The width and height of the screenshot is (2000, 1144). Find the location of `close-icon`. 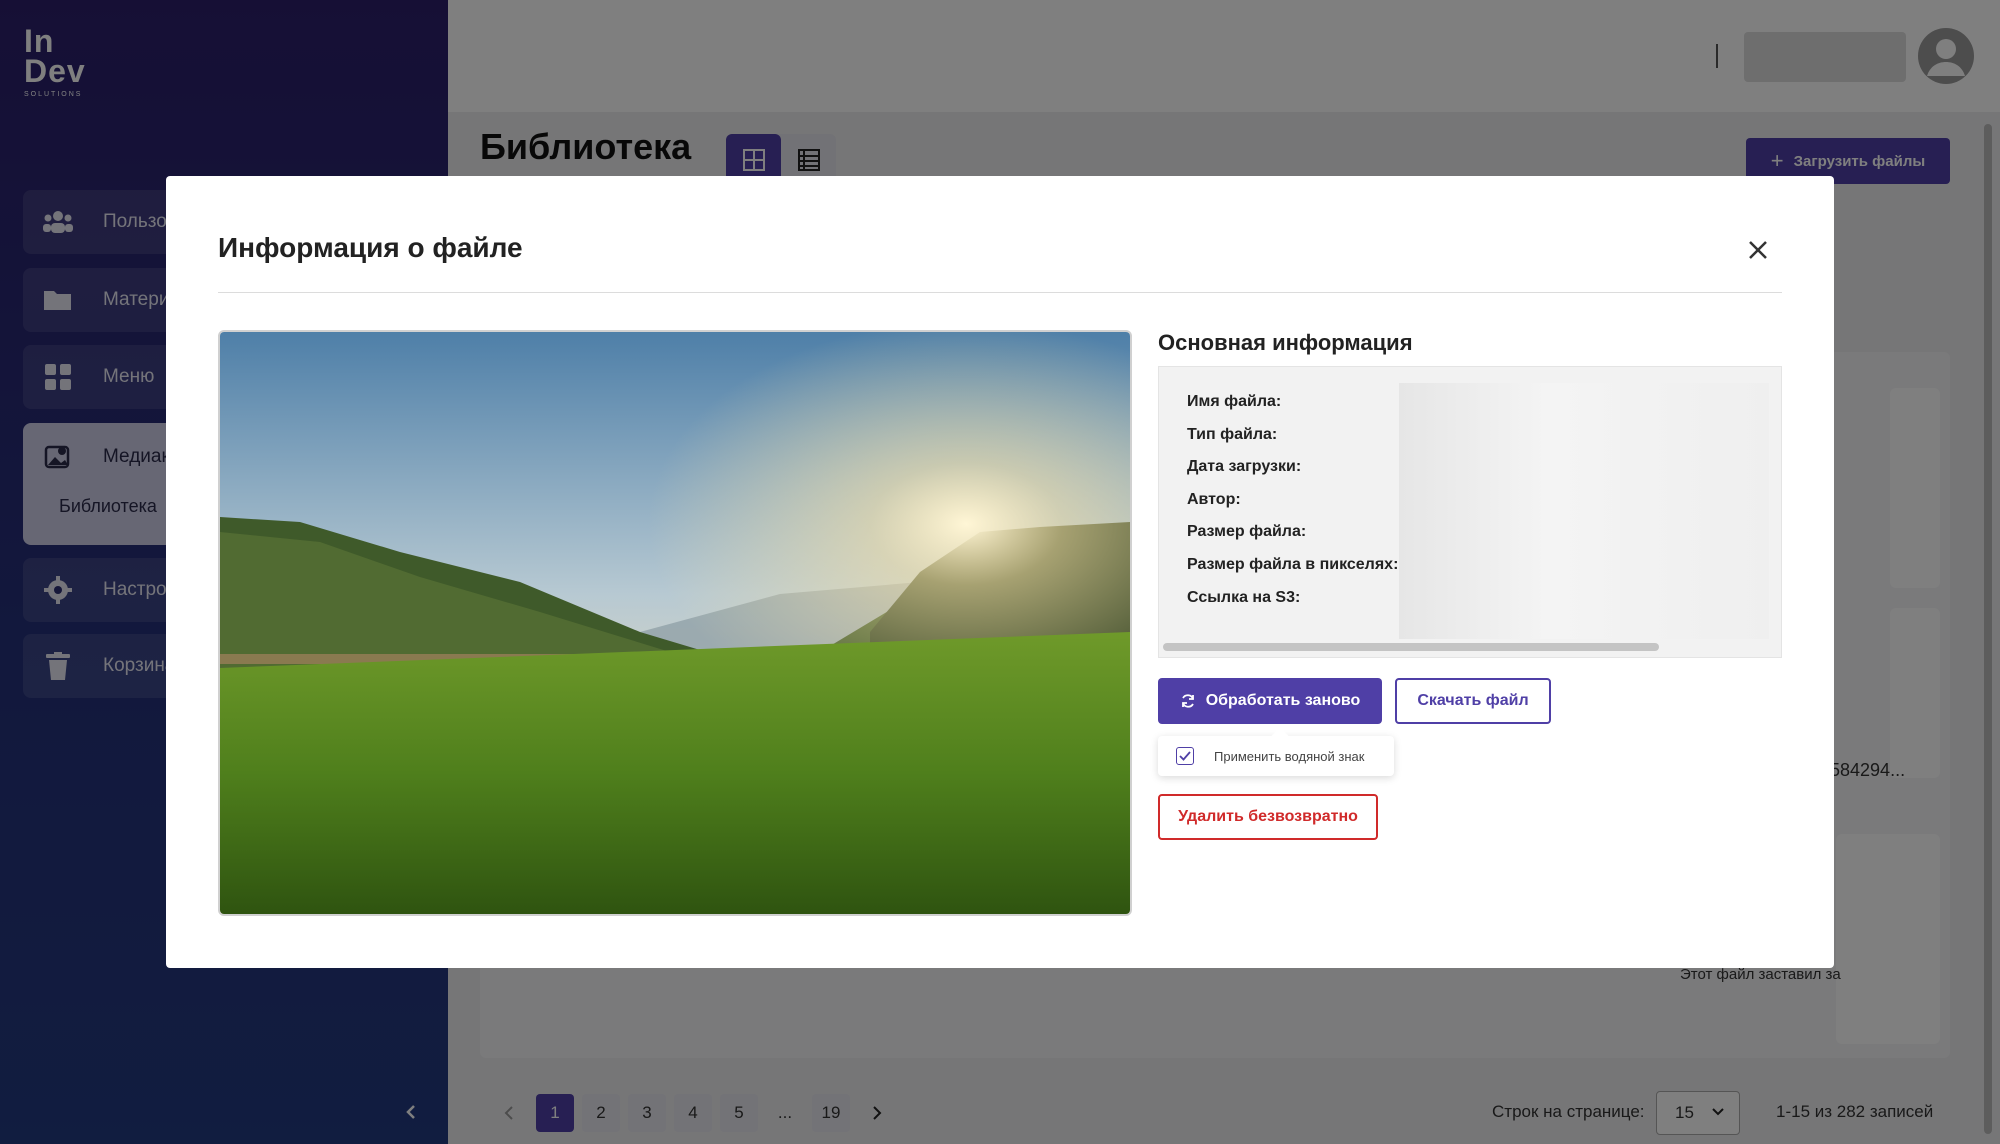

close-icon is located at coordinates (1758, 250).